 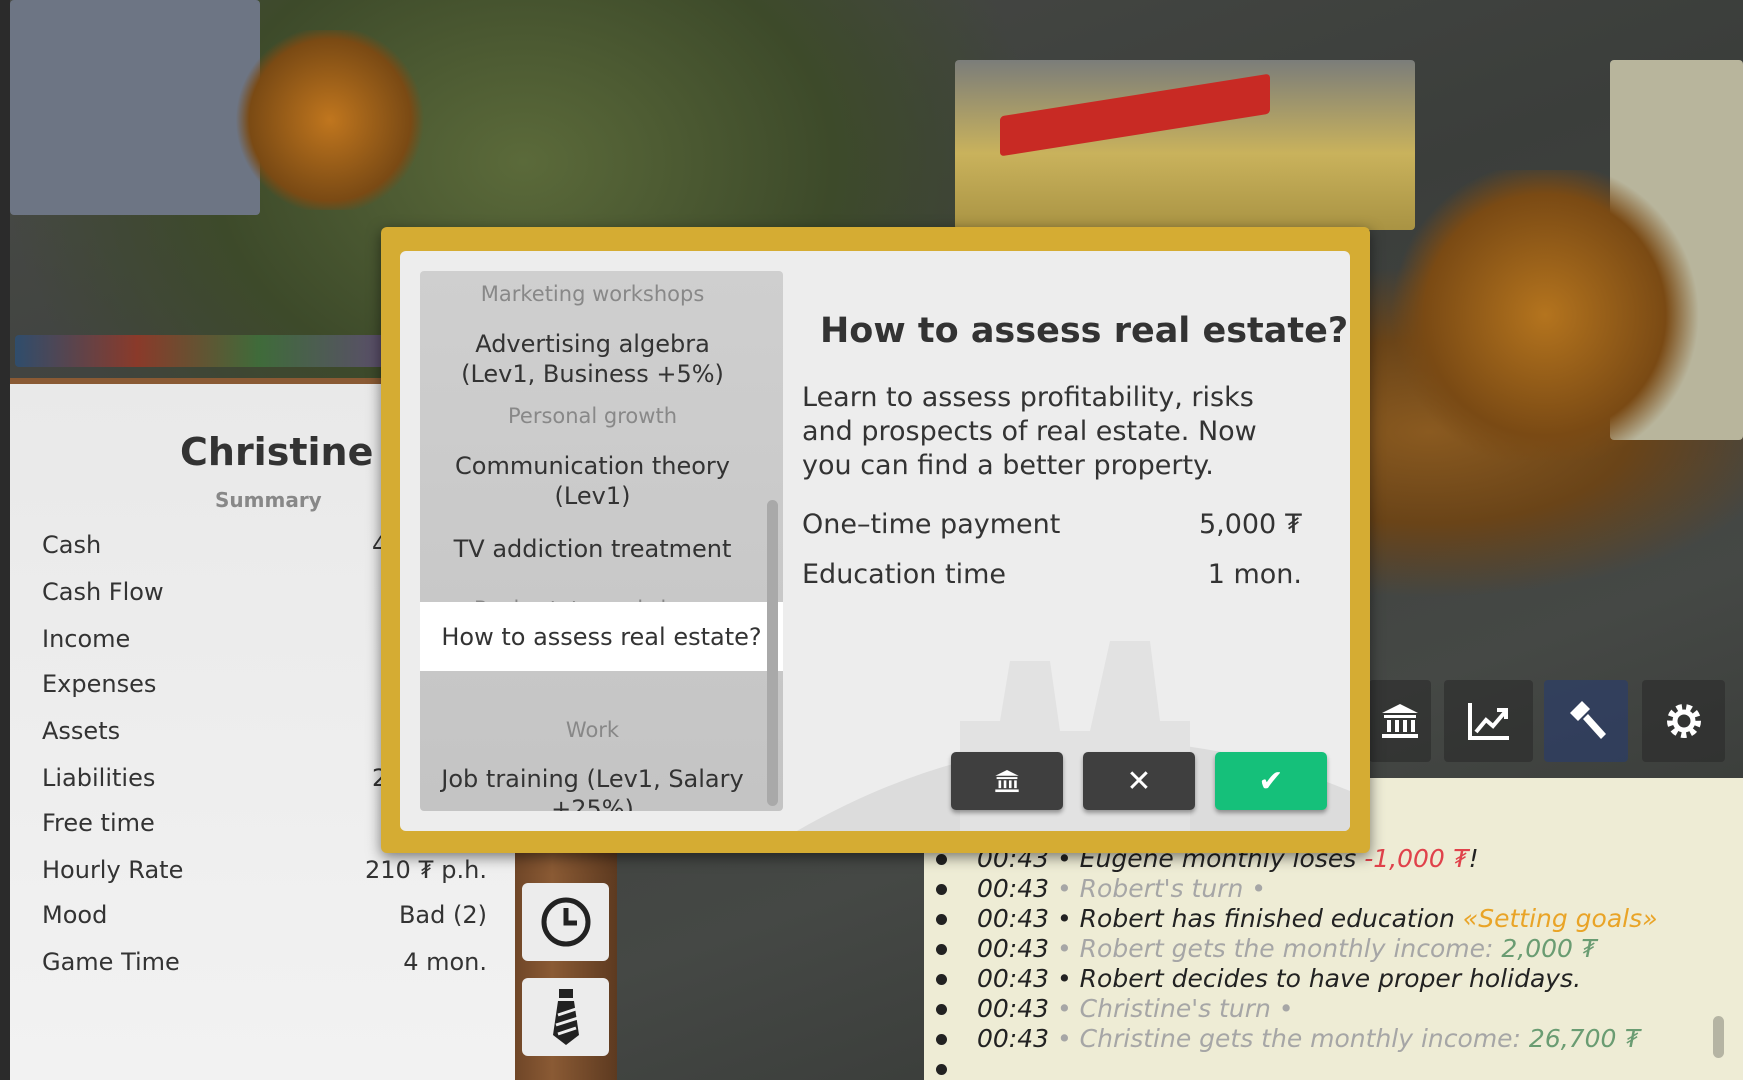 What do you see at coordinates (81, 731) in the screenshot?
I see `stat-label: Assets` at bounding box center [81, 731].